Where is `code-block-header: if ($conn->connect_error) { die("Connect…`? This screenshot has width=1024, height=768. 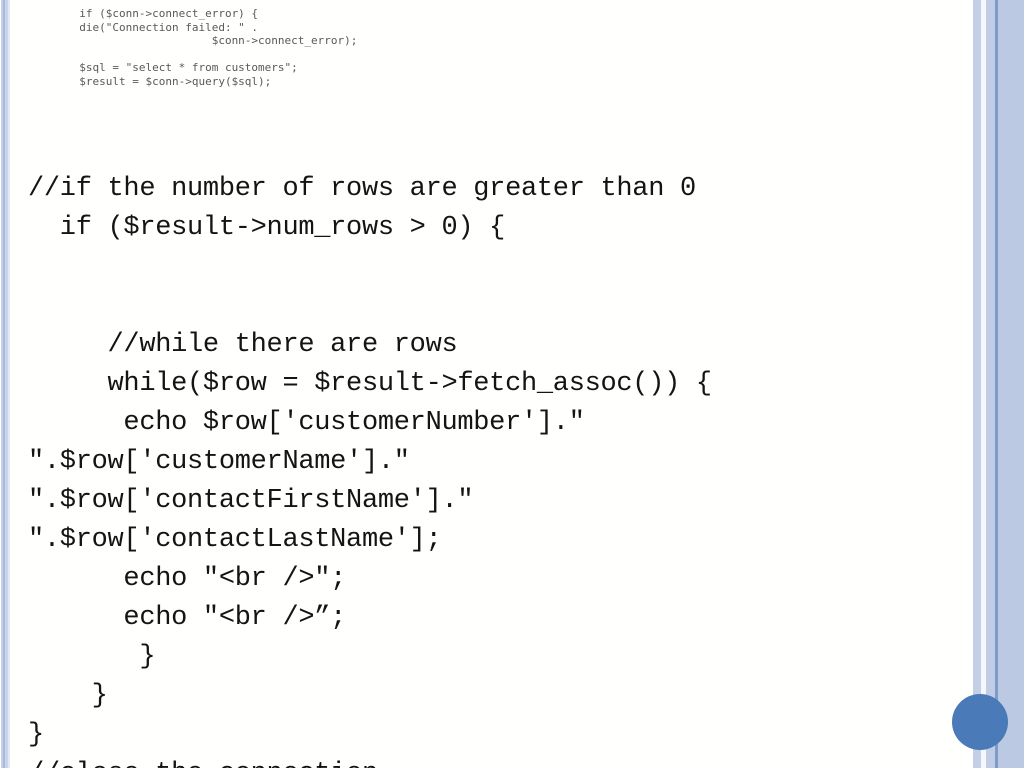 code-block-header: if ($conn->connect_error) { die("Connect… is located at coordinates (218, 47).